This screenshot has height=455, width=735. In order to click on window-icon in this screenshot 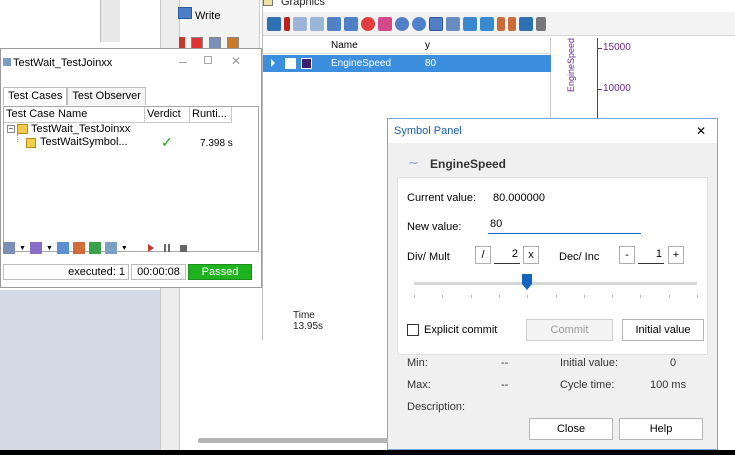, I will do `click(526, 23)`.